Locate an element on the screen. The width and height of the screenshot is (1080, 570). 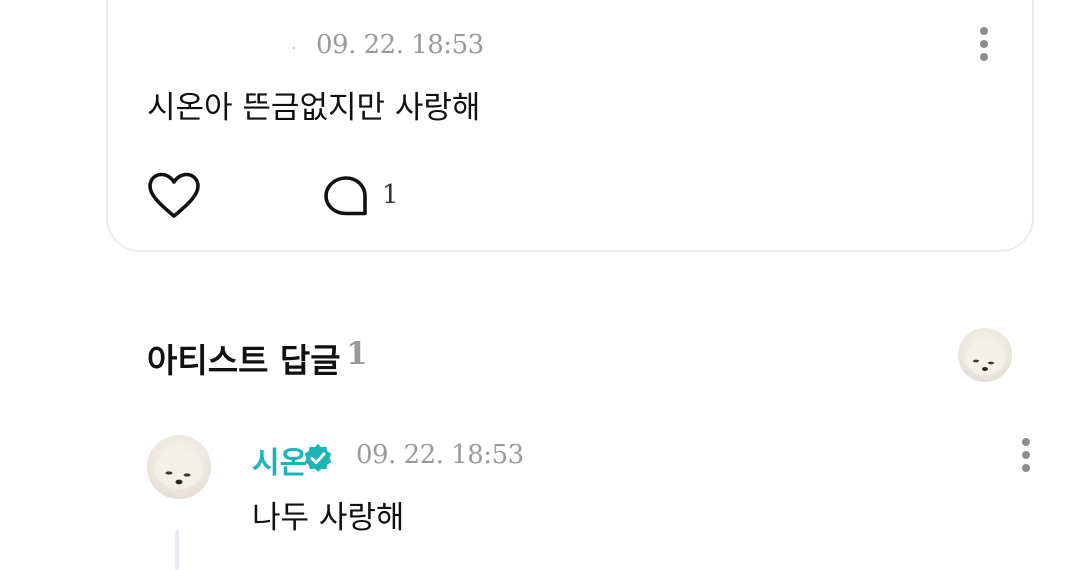
thread-line is located at coordinates (177, 550).